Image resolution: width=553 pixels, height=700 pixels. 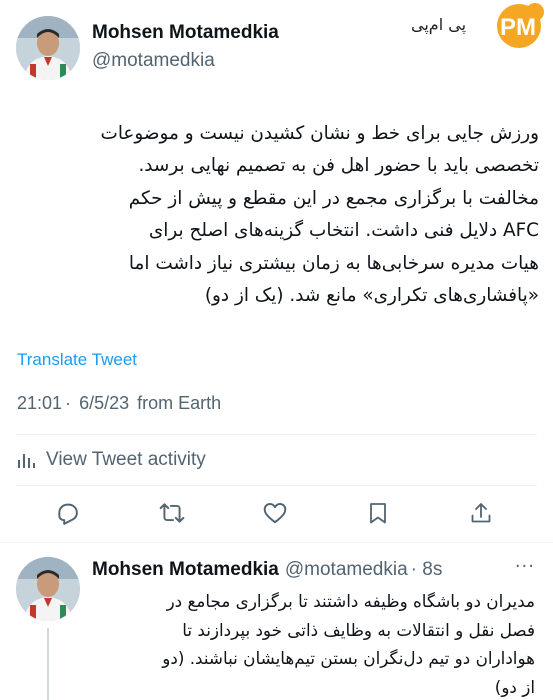 I want to click on reply-button, so click(x=68, y=513).